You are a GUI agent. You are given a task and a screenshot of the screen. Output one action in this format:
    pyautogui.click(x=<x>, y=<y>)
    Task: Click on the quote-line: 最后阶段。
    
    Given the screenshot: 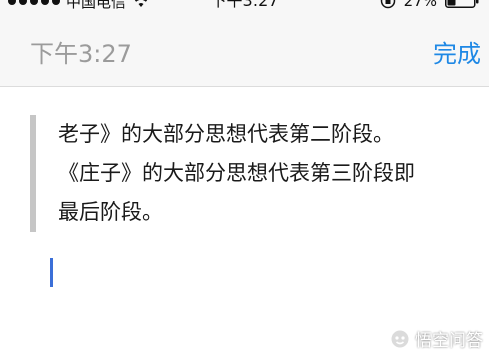 What is the action you would take?
    pyautogui.click(x=110, y=212)
    